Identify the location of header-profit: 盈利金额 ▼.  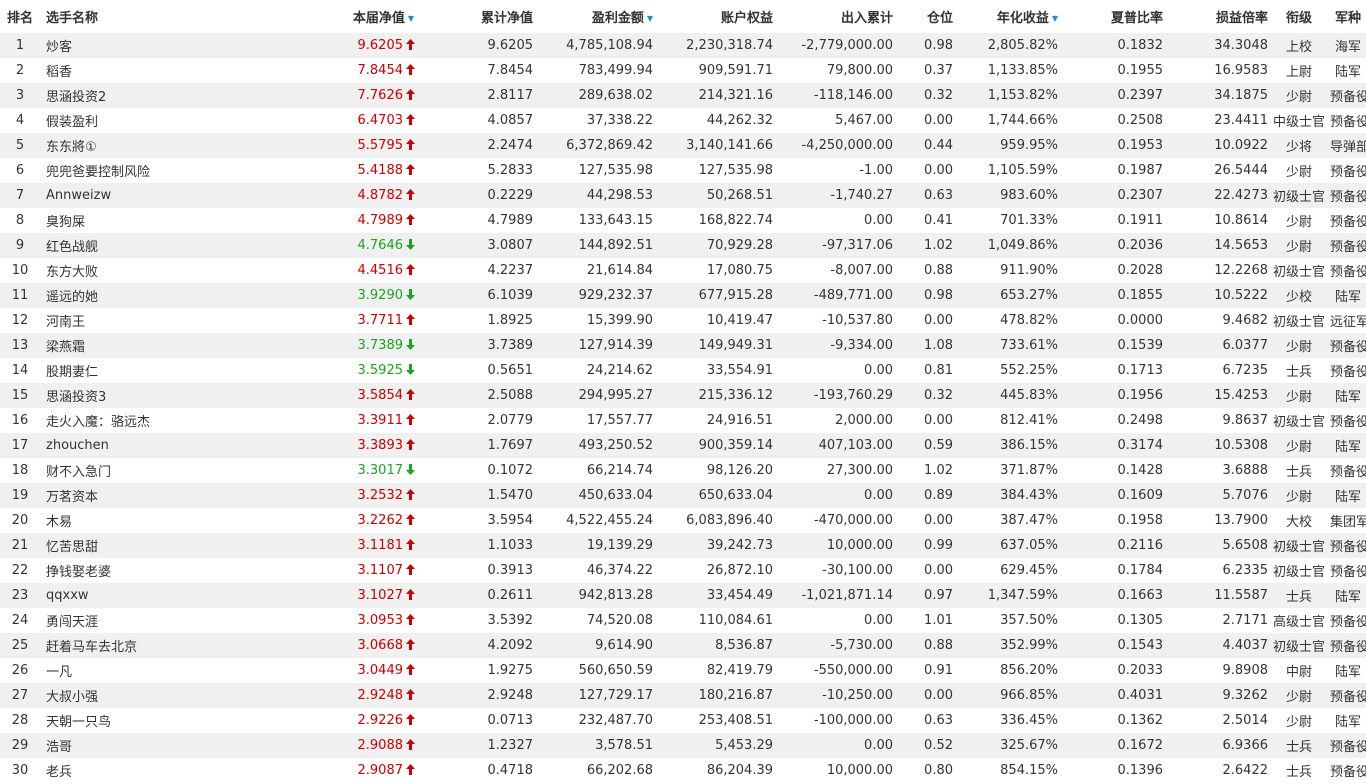
(593, 16).